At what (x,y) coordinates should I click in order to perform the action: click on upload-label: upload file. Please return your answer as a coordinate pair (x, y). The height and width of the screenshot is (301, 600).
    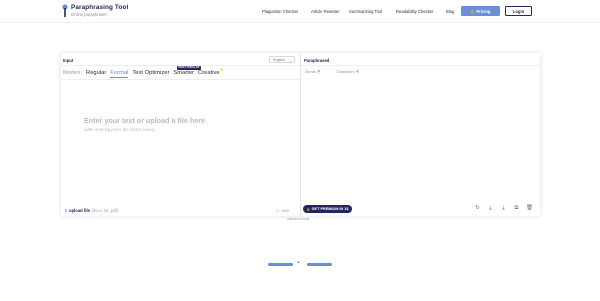
    Looking at the image, I should click on (79, 210).